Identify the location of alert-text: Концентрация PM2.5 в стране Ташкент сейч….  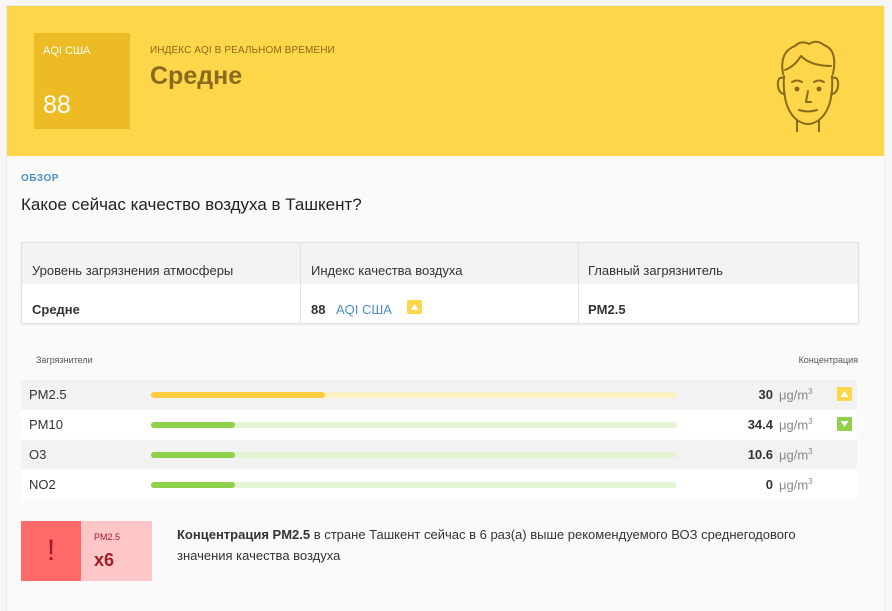
(507, 545).